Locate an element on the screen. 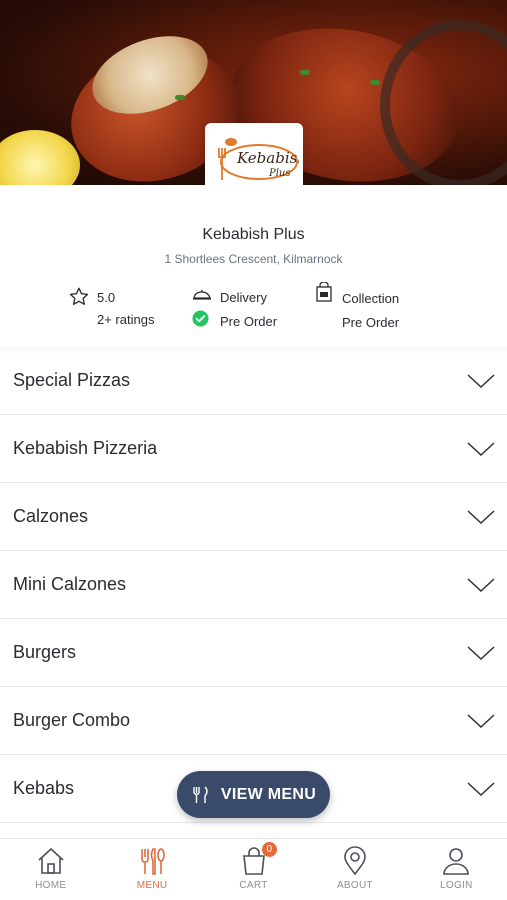 The width and height of the screenshot is (507, 900). hero-lemon is located at coordinates (40, 157).